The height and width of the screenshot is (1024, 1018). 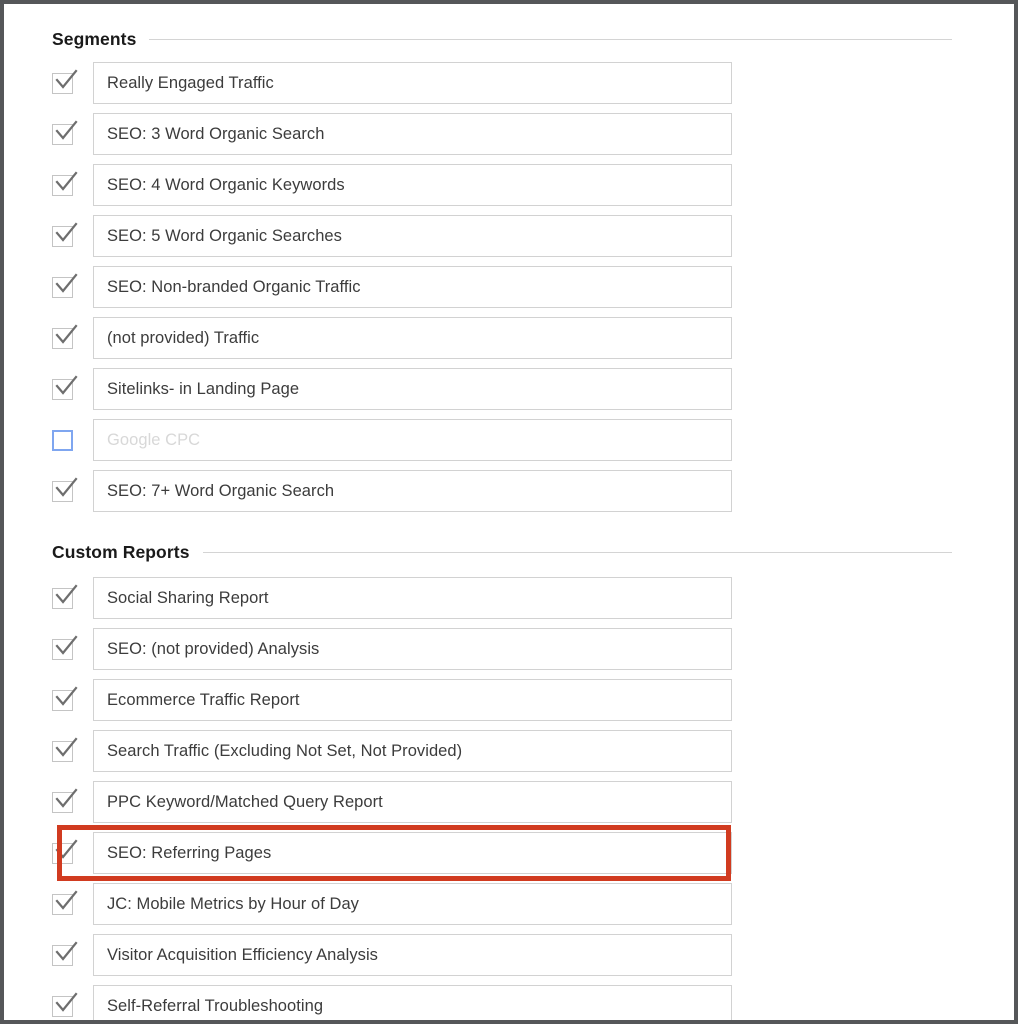 I want to click on item-name-input: JC: Mobile Metrics by Hour of Day, so click(x=412, y=904).